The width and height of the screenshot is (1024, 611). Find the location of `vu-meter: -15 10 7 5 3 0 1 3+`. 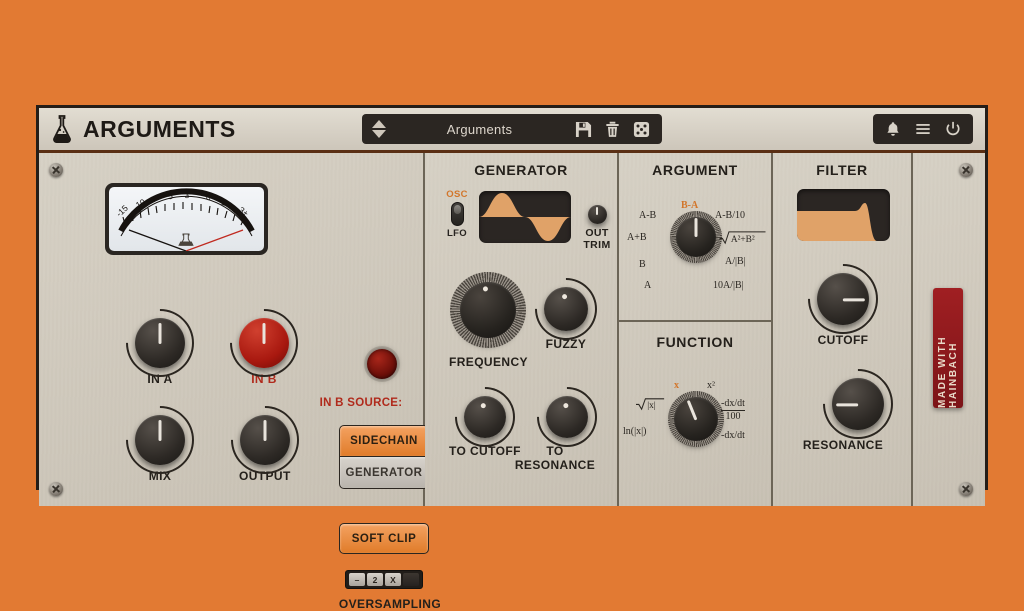

vu-meter: -15 10 7 5 3 0 1 3+ is located at coordinates (186, 219).